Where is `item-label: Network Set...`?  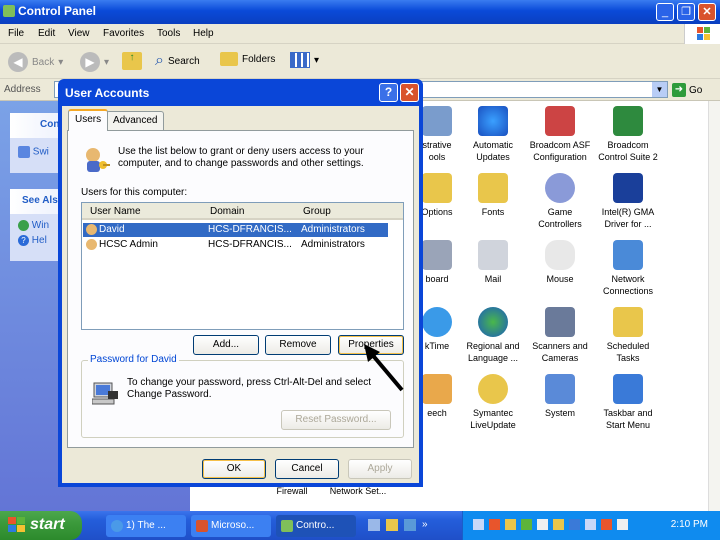 item-label: Network Set... is located at coordinates (358, 491).